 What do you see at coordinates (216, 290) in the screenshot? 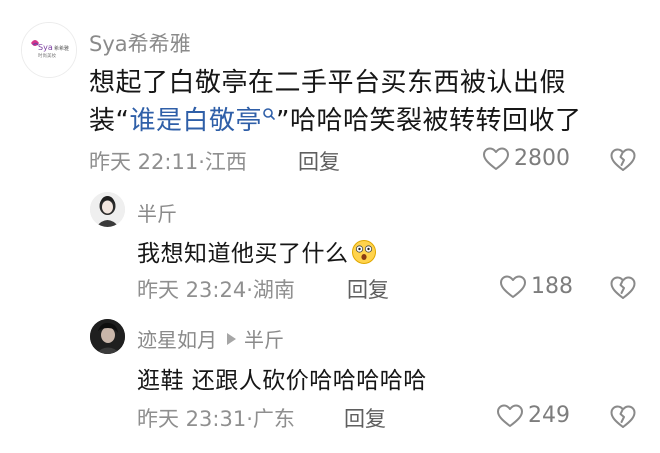
I see `comment-meta: 昨天 23:24·湖南` at bounding box center [216, 290].